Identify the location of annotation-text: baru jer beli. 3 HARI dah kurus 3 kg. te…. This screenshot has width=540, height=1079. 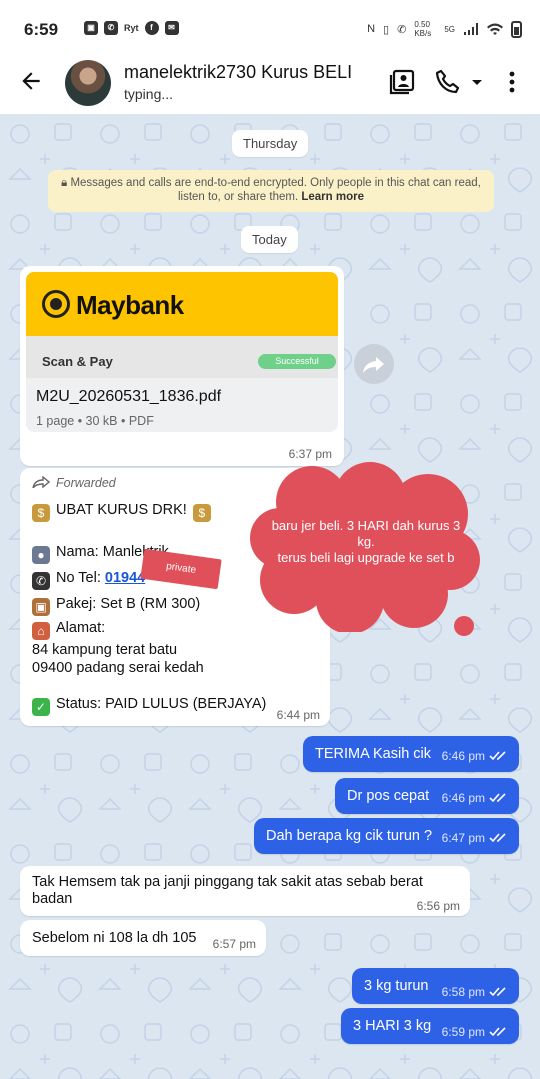
(366, 541).